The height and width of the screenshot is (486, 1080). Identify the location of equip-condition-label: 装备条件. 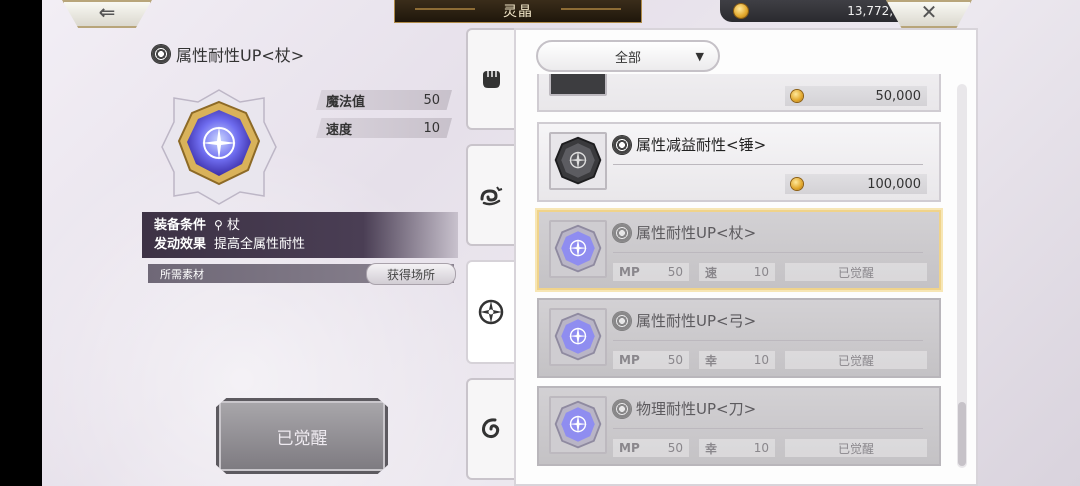
(180, 225).